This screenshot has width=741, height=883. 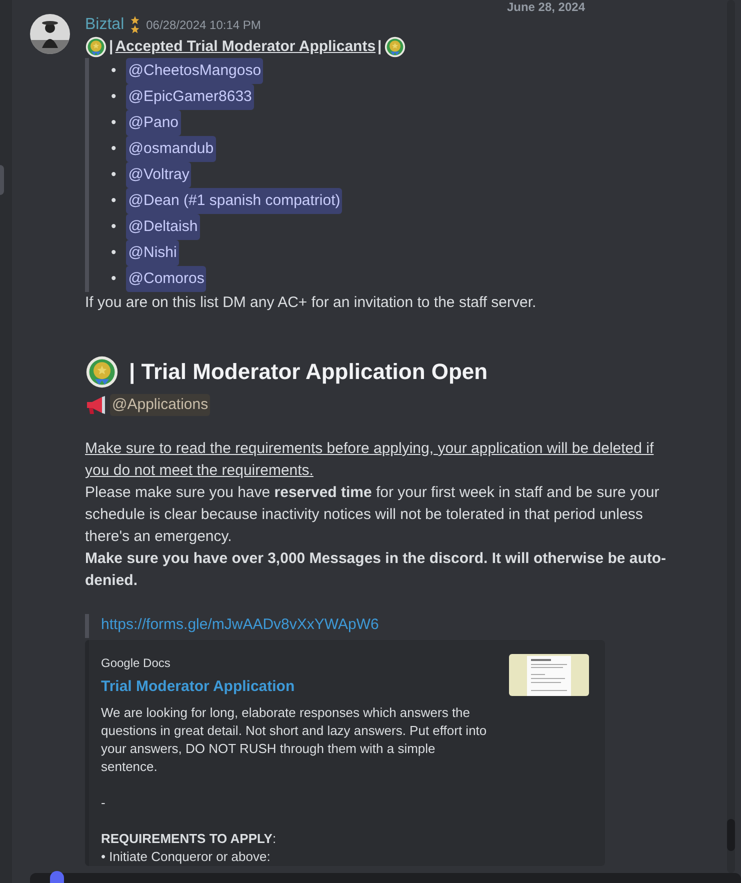 I want to click on user-mention: @Pano, so click(x=153, y=123).